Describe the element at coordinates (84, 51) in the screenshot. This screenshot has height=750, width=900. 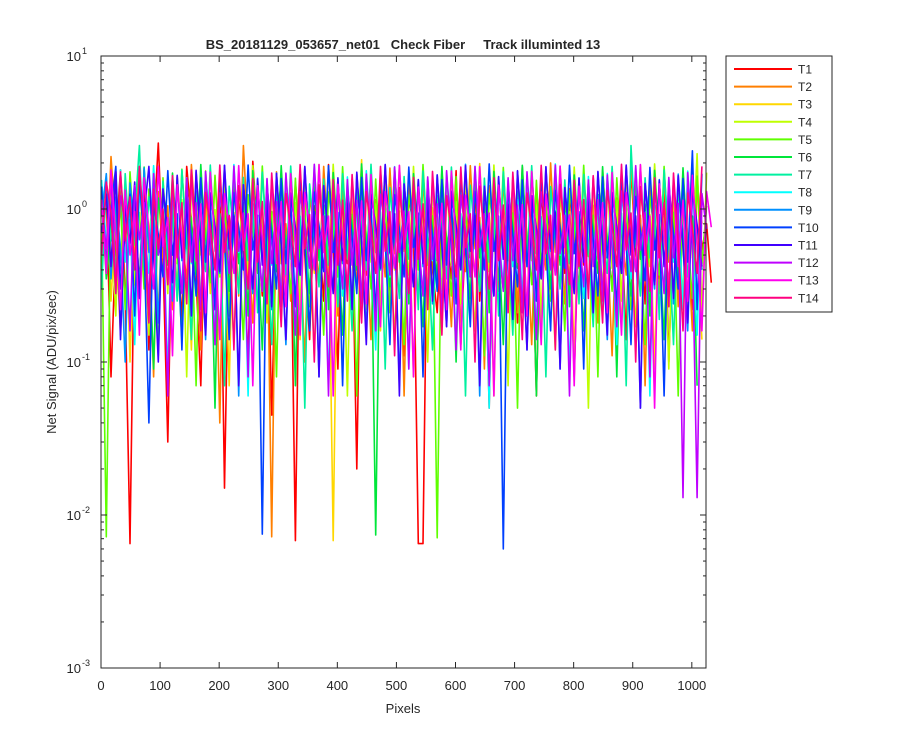
I see `y-tick-exponent: 1` at that location.